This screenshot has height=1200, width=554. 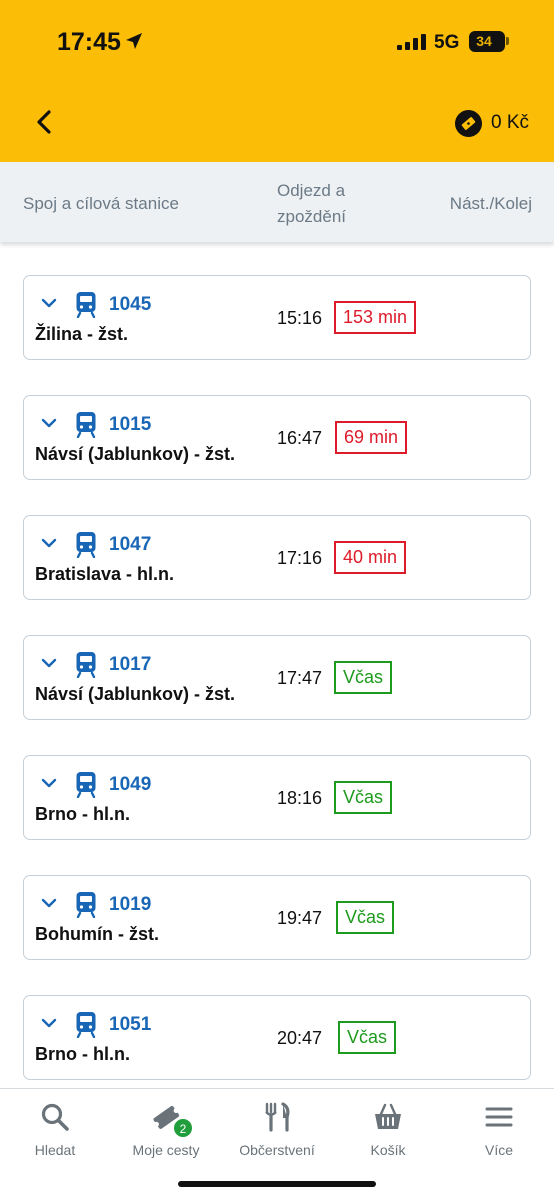 I want to click on departure-time: 17:16, so click(x=300, y=558).